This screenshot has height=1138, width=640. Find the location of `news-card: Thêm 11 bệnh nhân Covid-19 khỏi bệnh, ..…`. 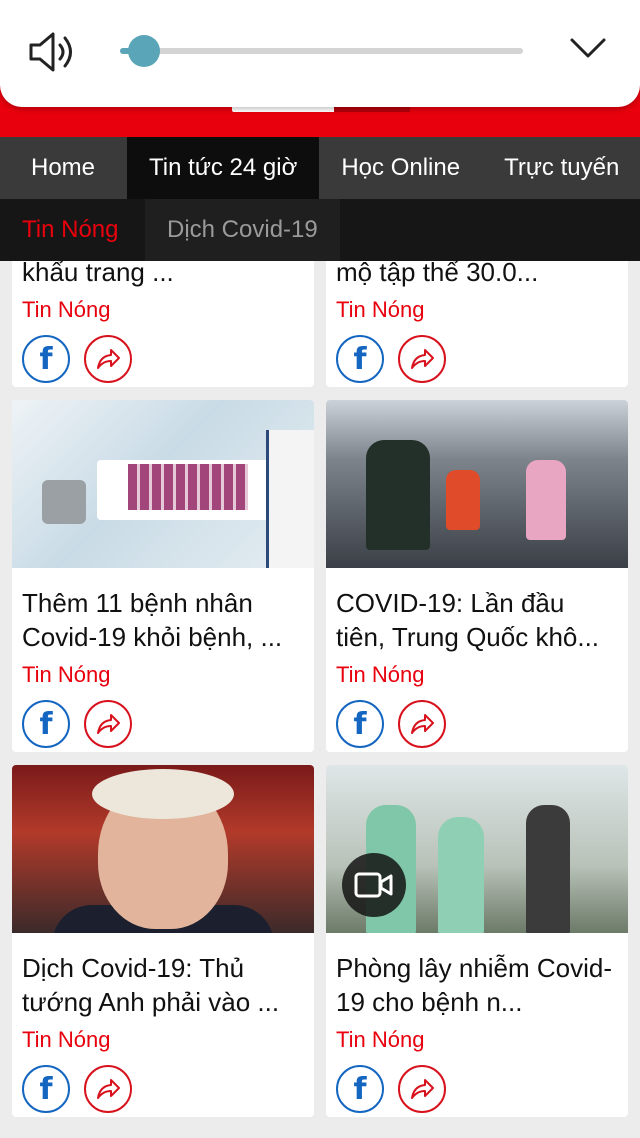

news-card: Thêm 11 bệnh nhân Covid-19 khỏi bệnh, ..… is located at coordinates (163, 576).